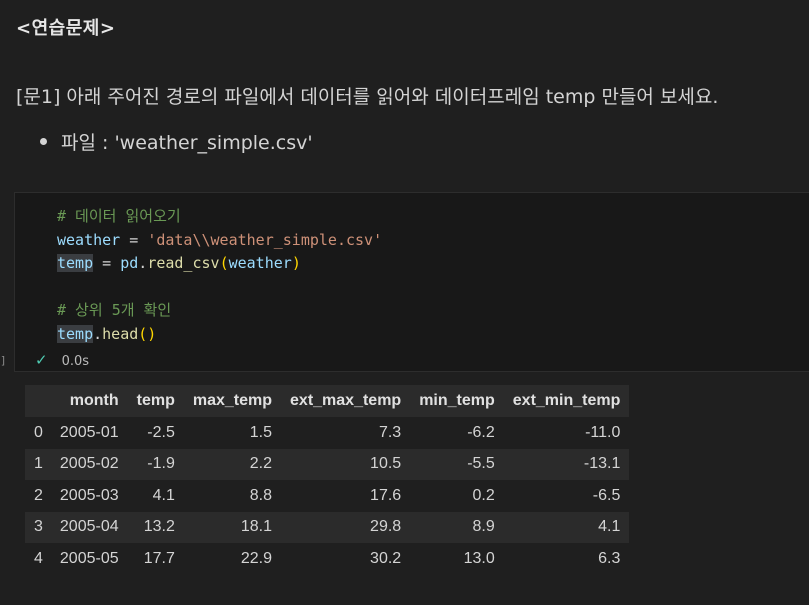  What do you see at coordinates (603, 432) in the screenshot?
I see `table-cell: -11.0` at bounding box center [603, 432].